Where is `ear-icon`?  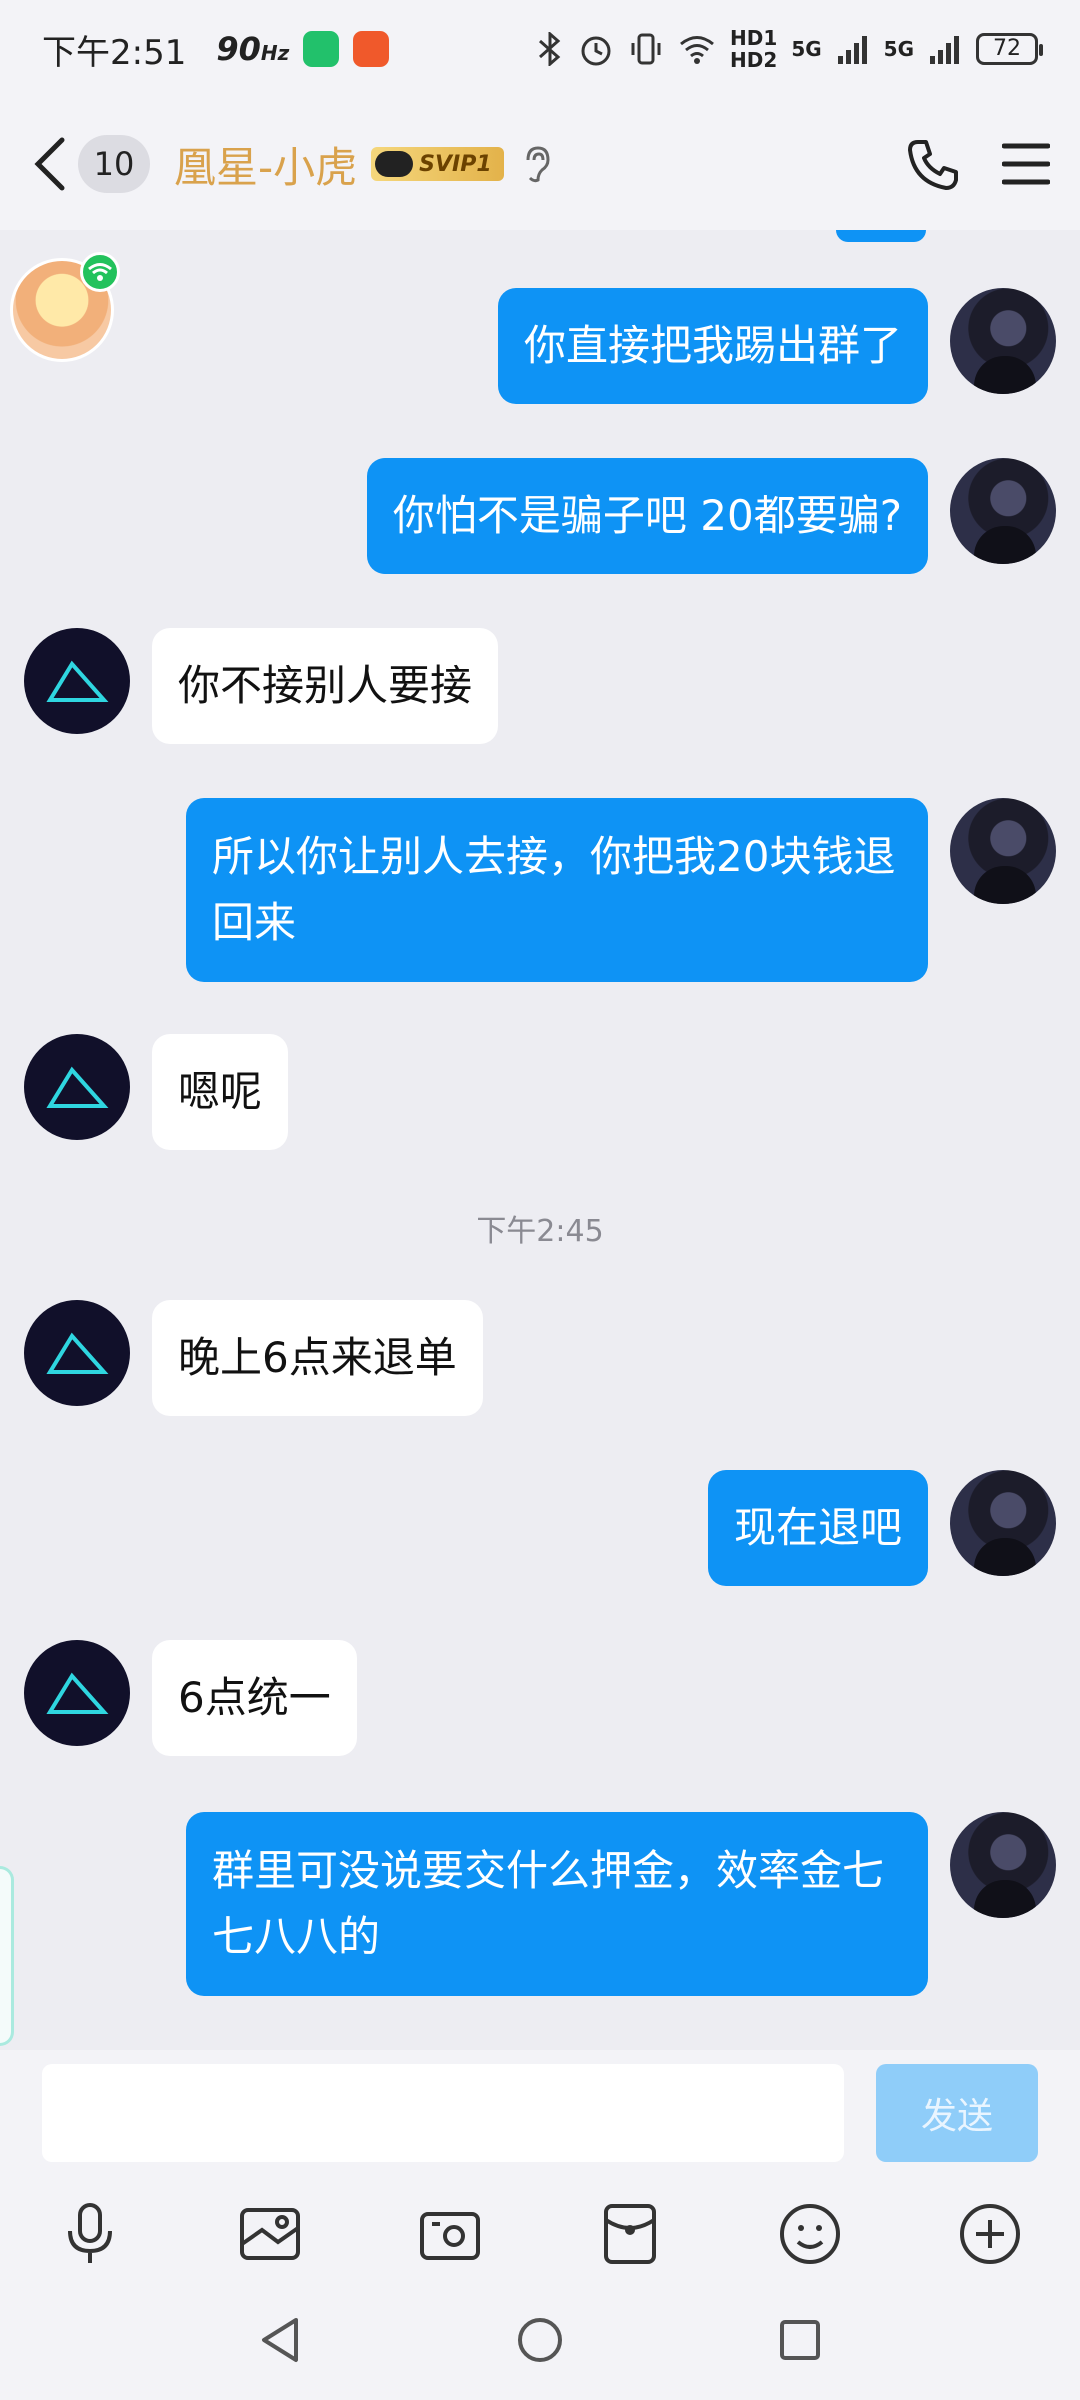
ear-icon is located at coordinates (537, 164).